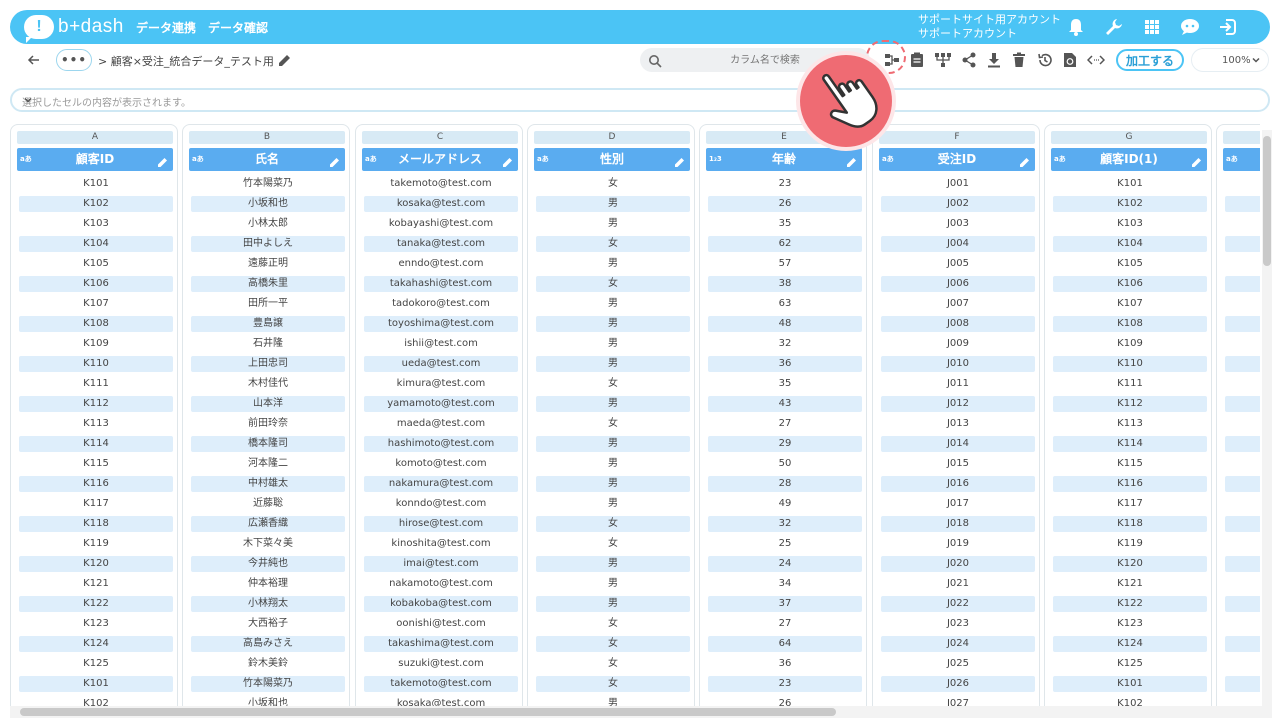  Describe the element at coordinates (1129, 159) in the screenshot. I see `column-header: aあ 顧客ID(1)` at that location.